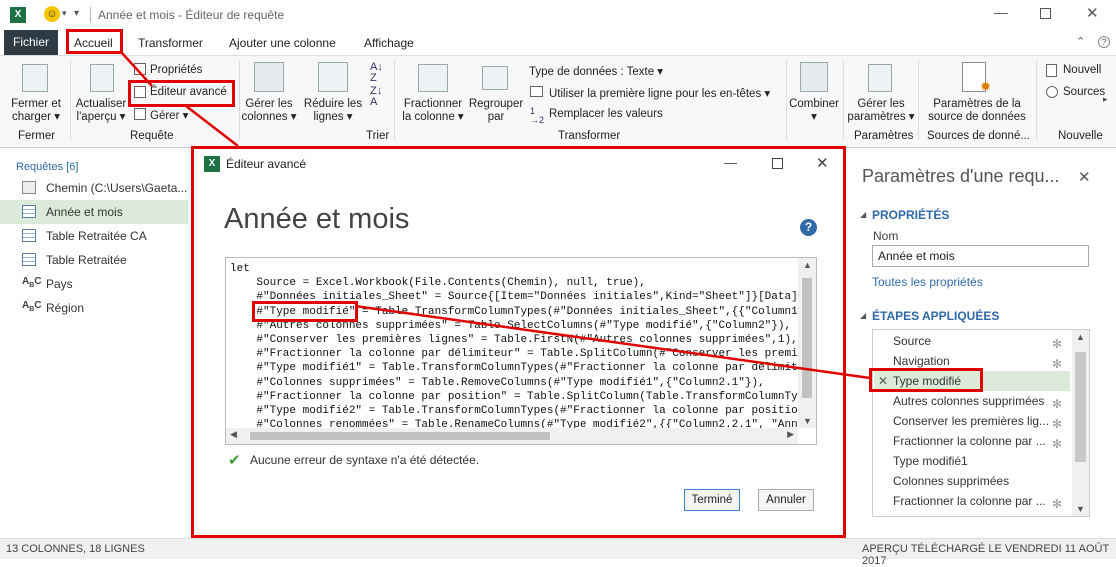 The image size is (1116, 567). Describe the element at coordinates (612, 342) in the screenshot. I see `connector-code-step` at that location.